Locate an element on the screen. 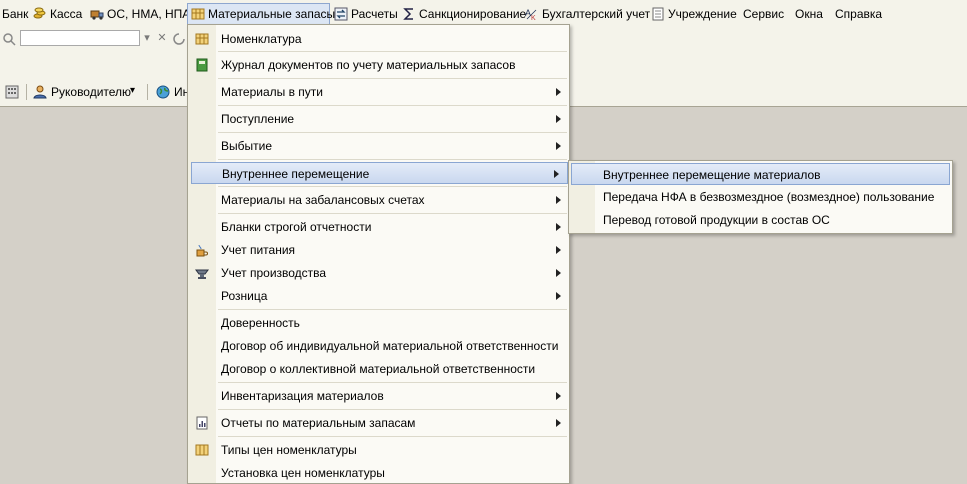 The width and height of the screenshot is (967, 484). toolbar-manager-dropdown-icon: ▾ is located at coordinates (132, 90).